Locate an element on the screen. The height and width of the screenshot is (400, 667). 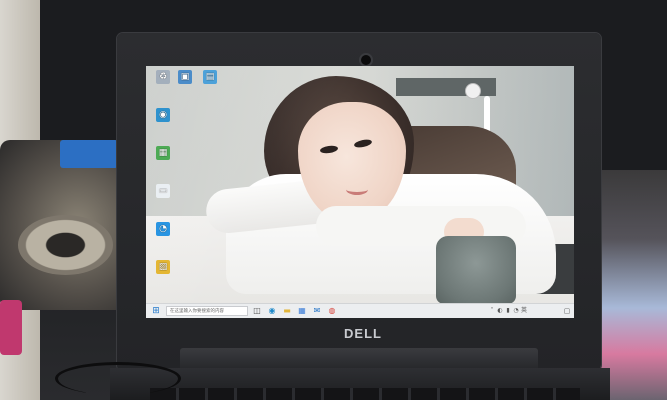
start-button: ⊞ is located at coordinates (156, 311).